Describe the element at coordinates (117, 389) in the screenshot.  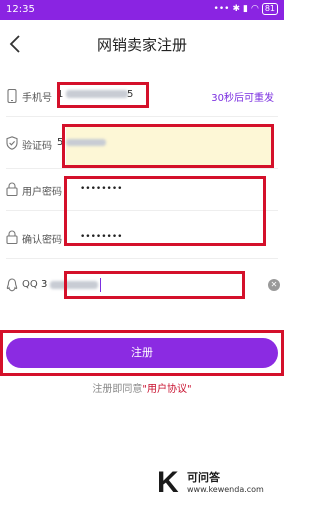
I see `agreement-prefix: 注册即同意` at that location.